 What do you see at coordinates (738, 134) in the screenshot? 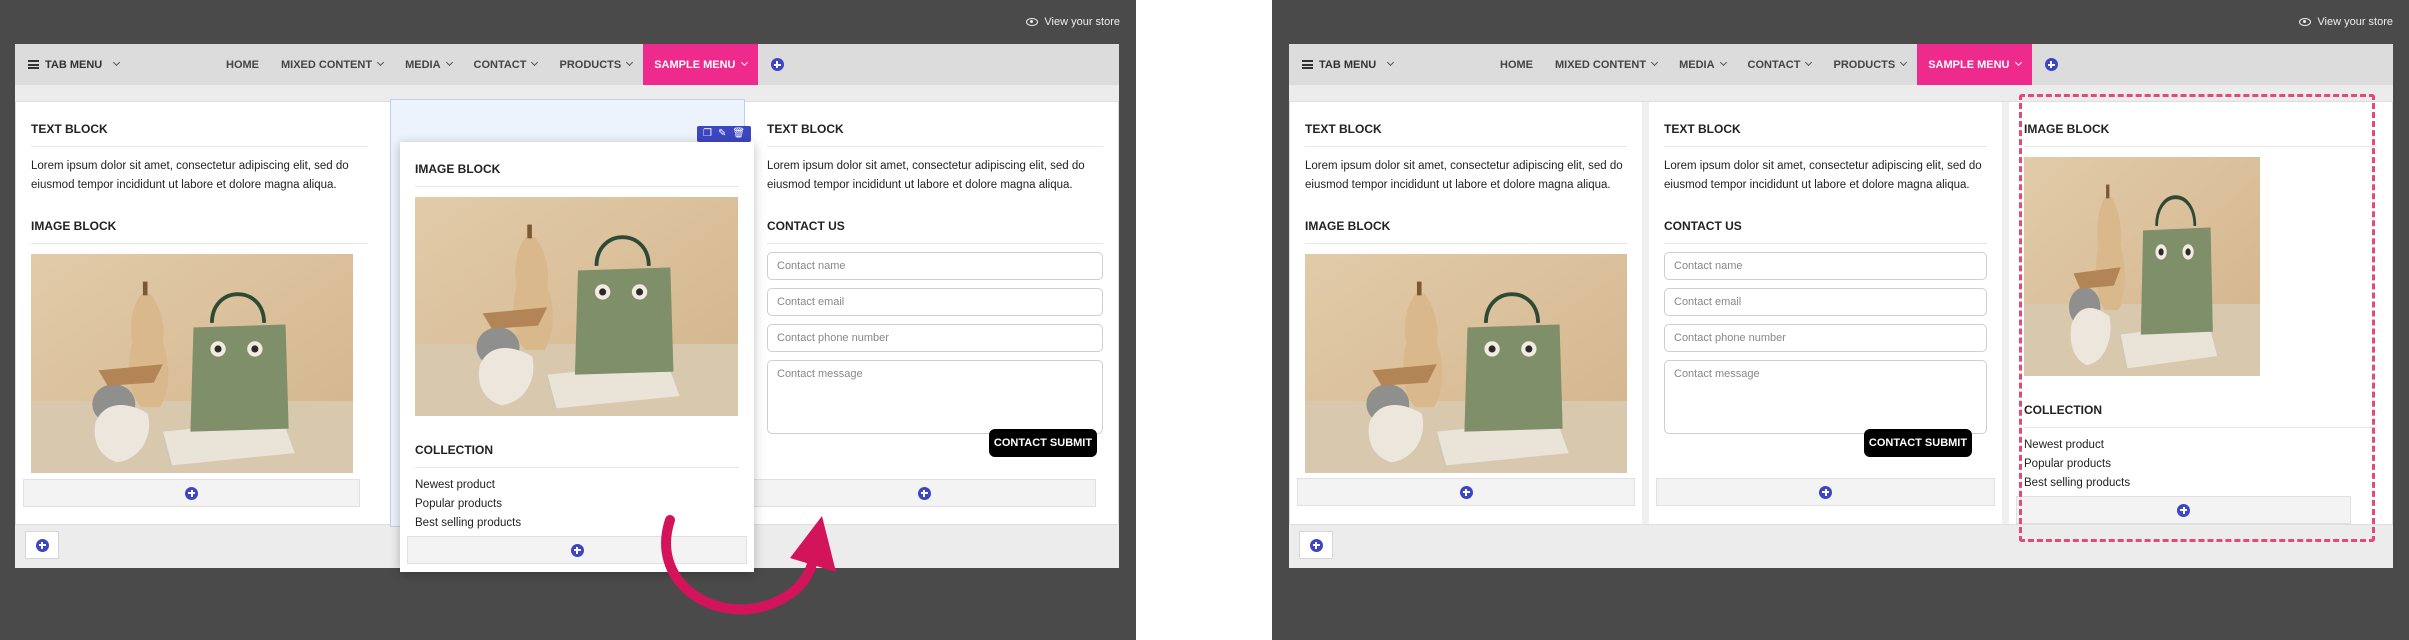
I see `trash-icon: 🗑` at bounding box center [738, 134].